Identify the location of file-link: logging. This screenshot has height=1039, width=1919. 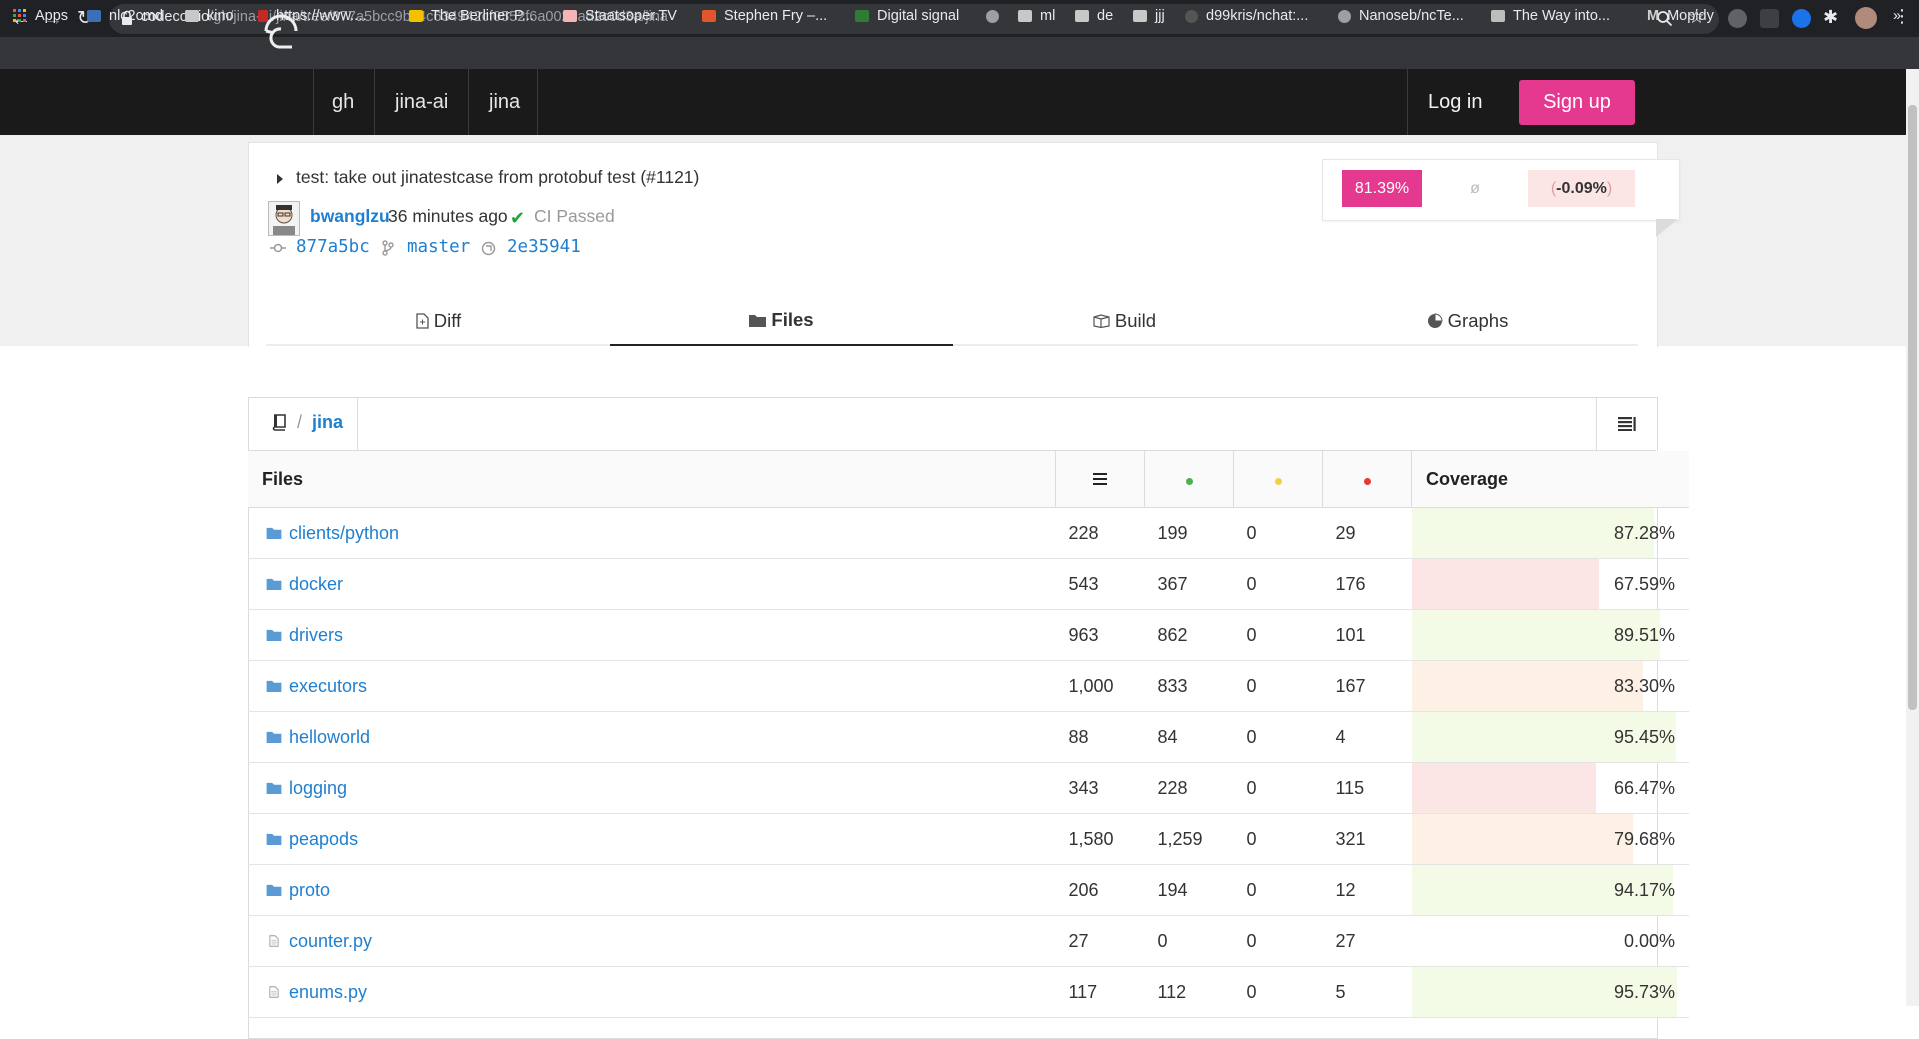
(318, 788).